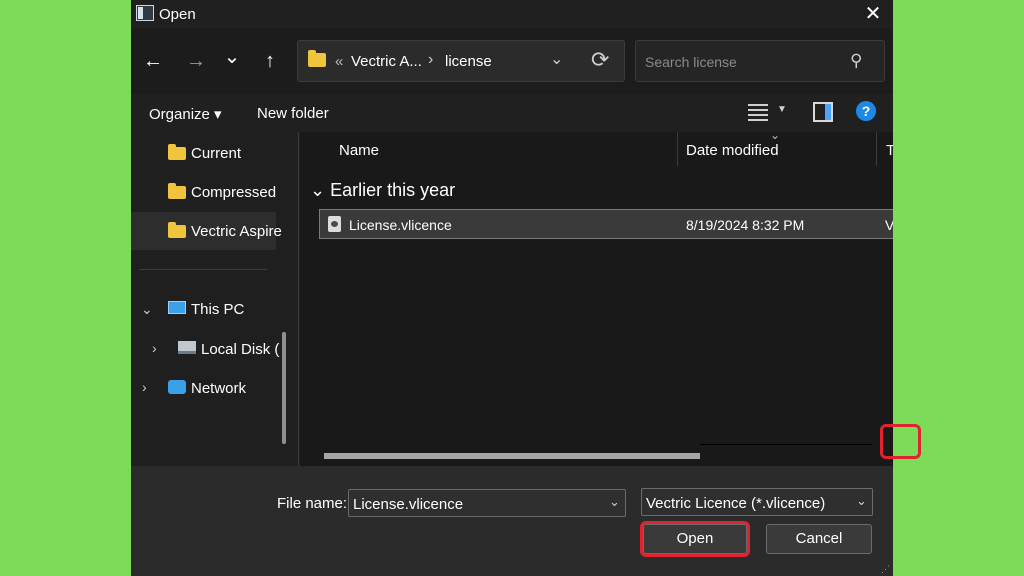  I want to click on sidebar-item-vectric-aspire: Vectric Aspire, so click(206, 231).